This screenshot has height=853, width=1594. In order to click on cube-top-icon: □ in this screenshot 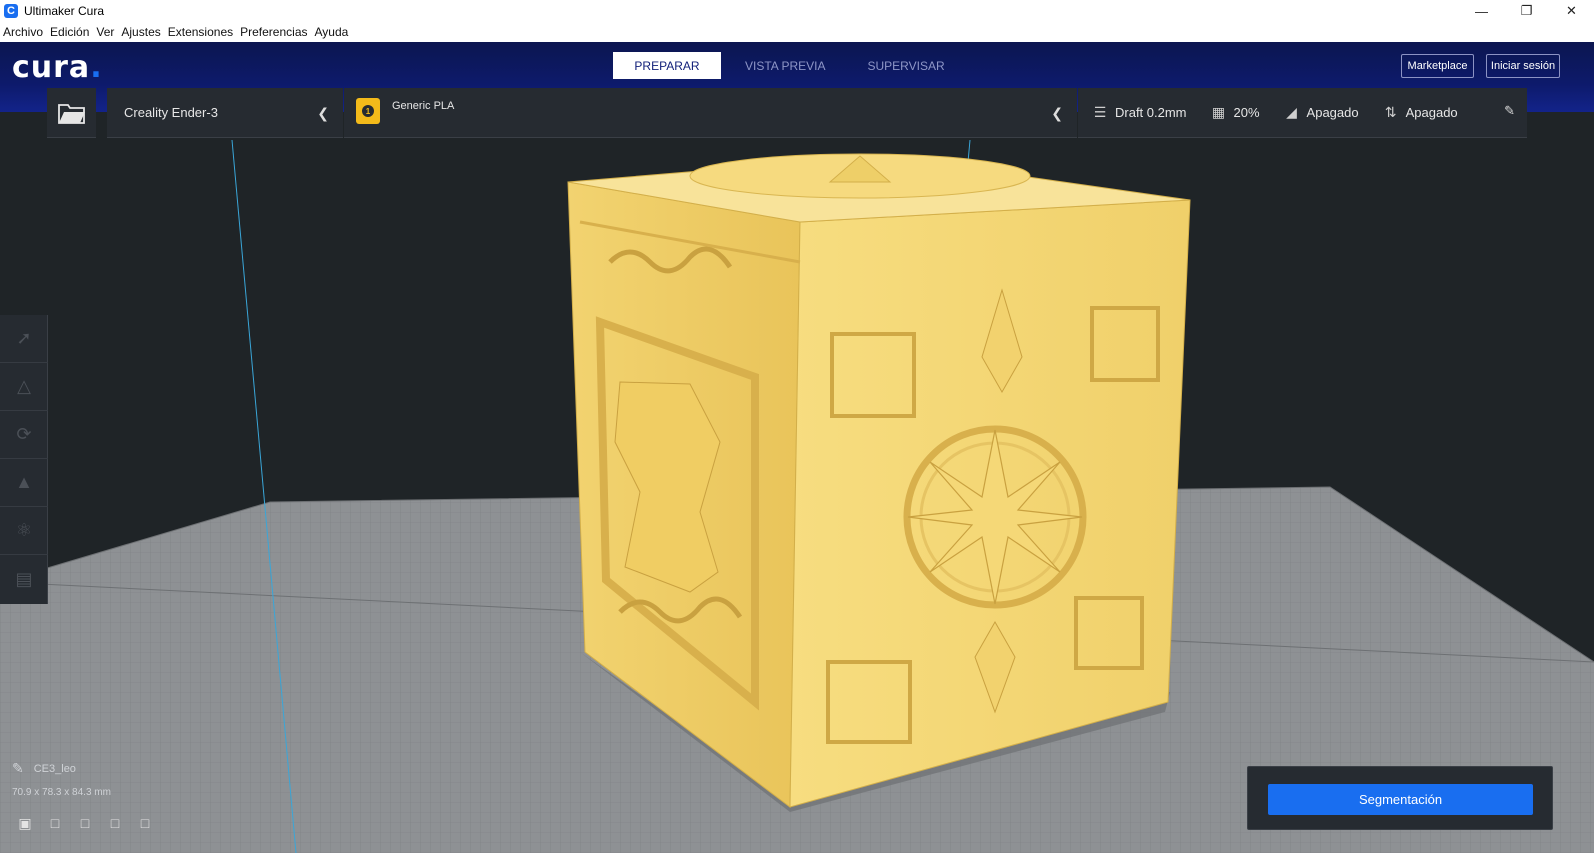, I will do `click(85, 823)`.